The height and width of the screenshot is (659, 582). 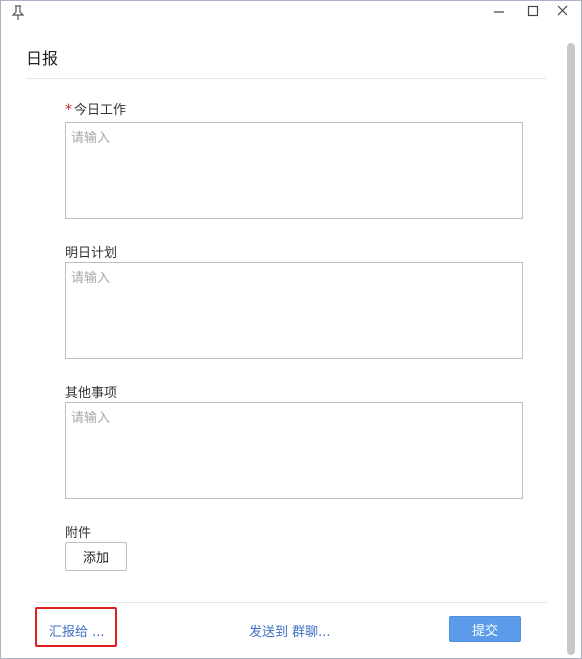 What do you see at coordinates (291, 602) in the screenshot?
I see `footer-divider` at bounding box center [291, 602].